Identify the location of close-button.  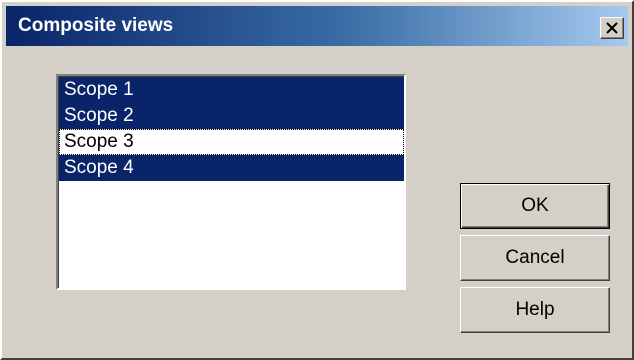
(612, 28).